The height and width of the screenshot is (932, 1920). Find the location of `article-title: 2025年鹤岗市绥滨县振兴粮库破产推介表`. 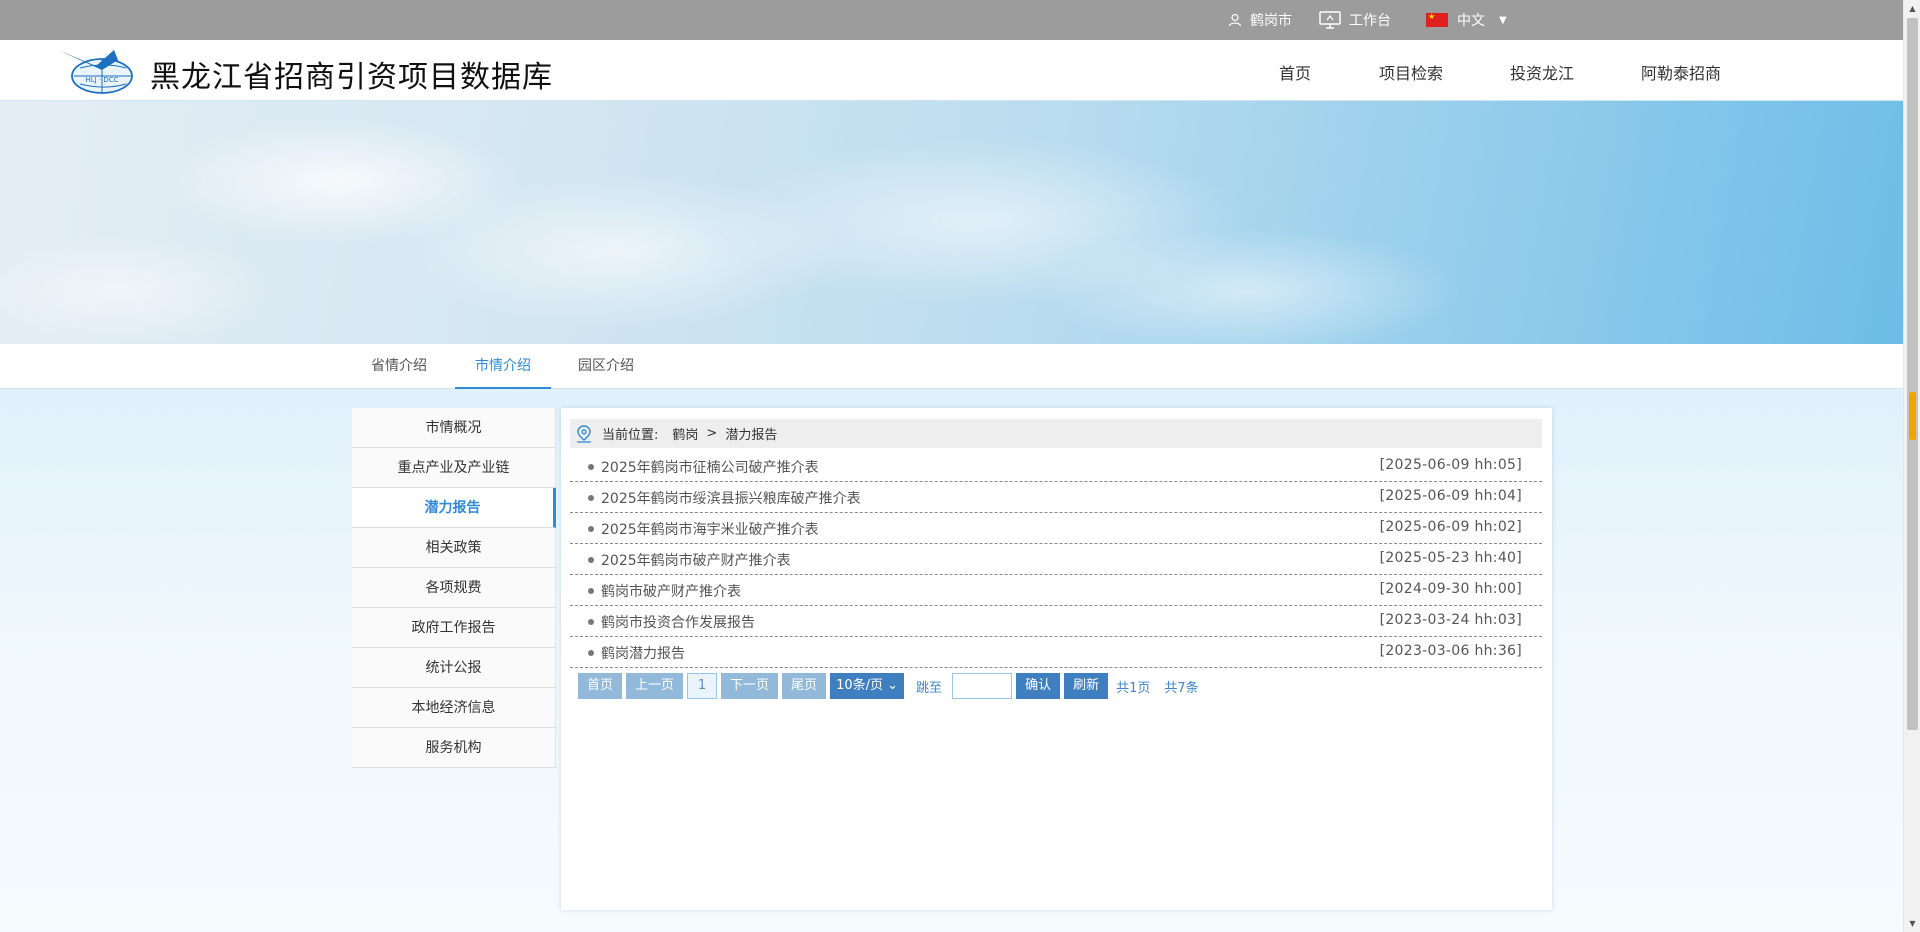

article-title: 2025年鹤岗市绥滨县振兴粮库破产推介表 is located at coordinates (731, 498).